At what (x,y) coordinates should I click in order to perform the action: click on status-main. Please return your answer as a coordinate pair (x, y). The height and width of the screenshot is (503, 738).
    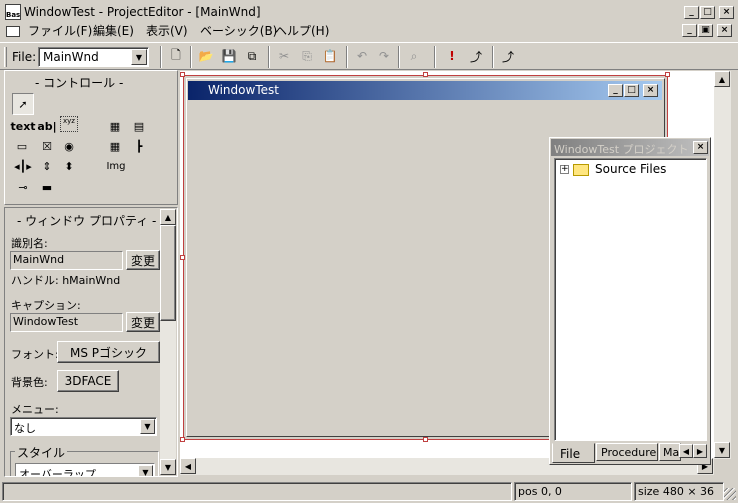
    Looking at the image, I should click on (257, 491).